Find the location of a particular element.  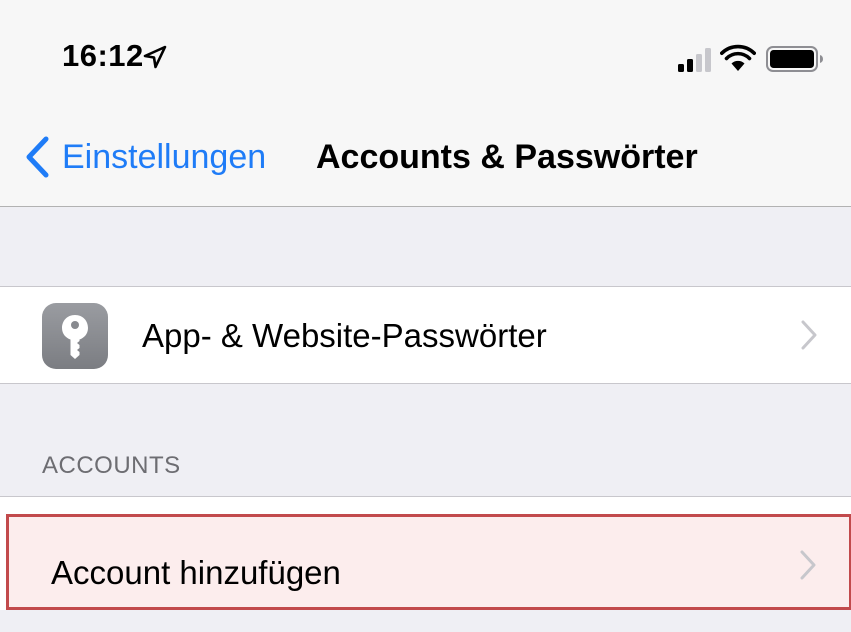

cellular-signal-icon is located at coordinates (694, 60).